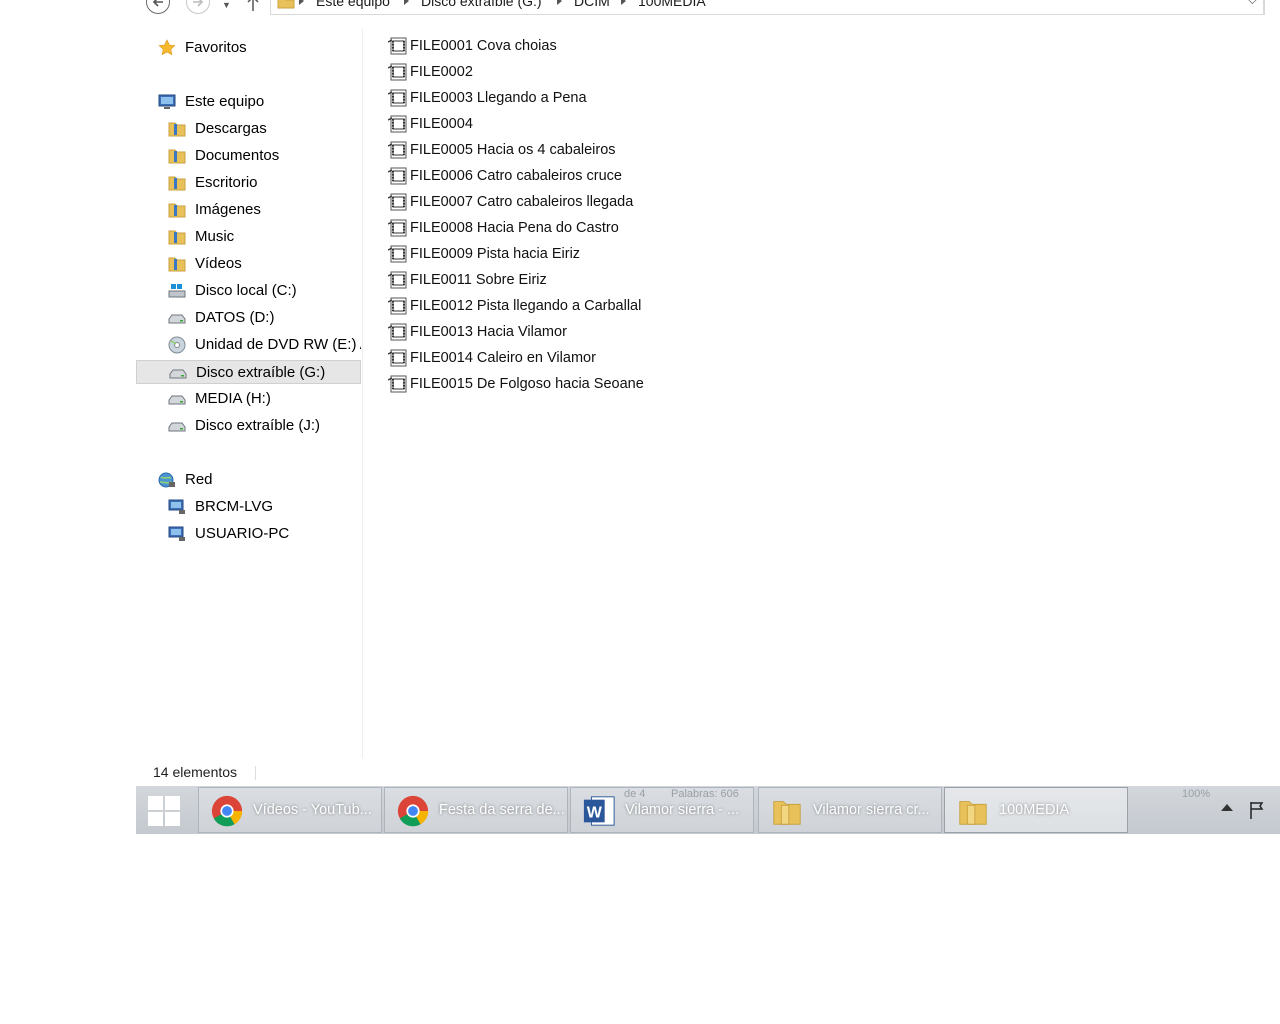 The image size is (1280, 1024). Describe the element at coordinates (538, 229) in the screenshot. I see `file-item: FILE0008 Hacia Pena do Castro` at that location.